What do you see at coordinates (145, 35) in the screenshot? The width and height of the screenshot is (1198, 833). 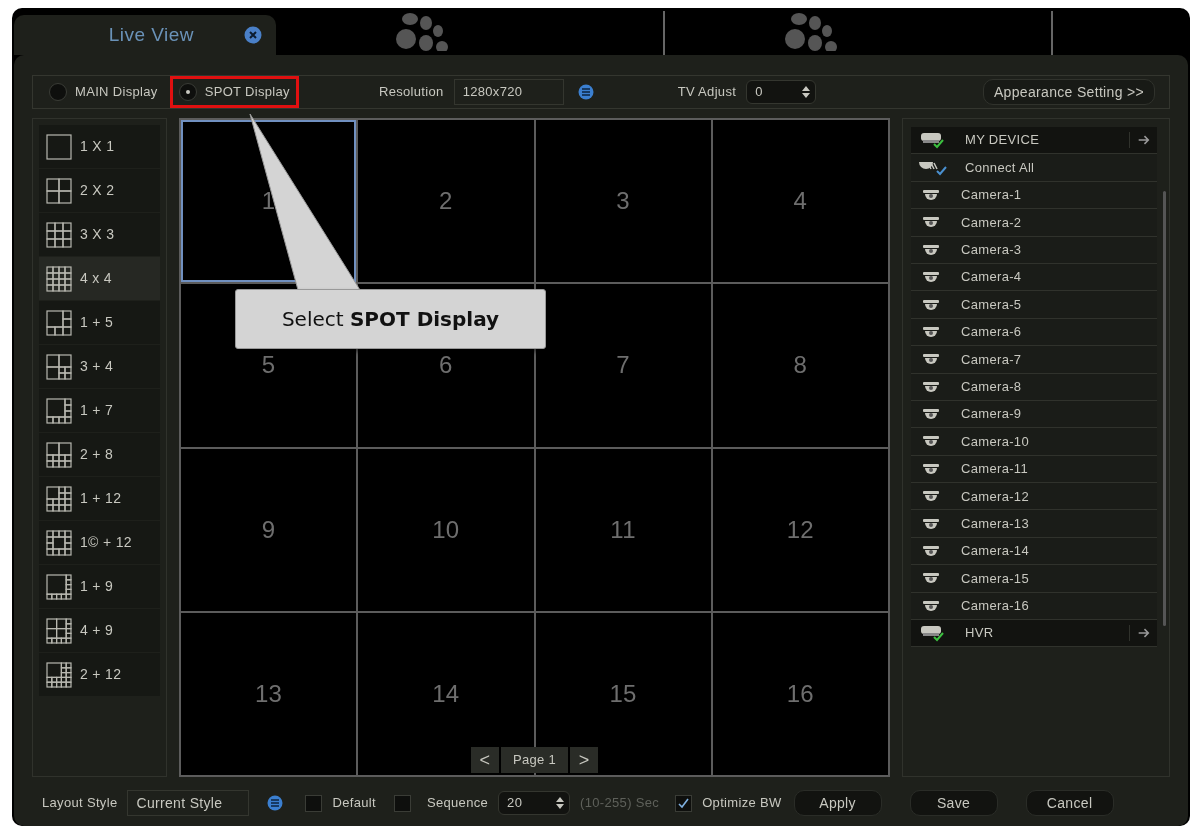 I see `live-view-tab: Live View` at bounding box center [145, 35].